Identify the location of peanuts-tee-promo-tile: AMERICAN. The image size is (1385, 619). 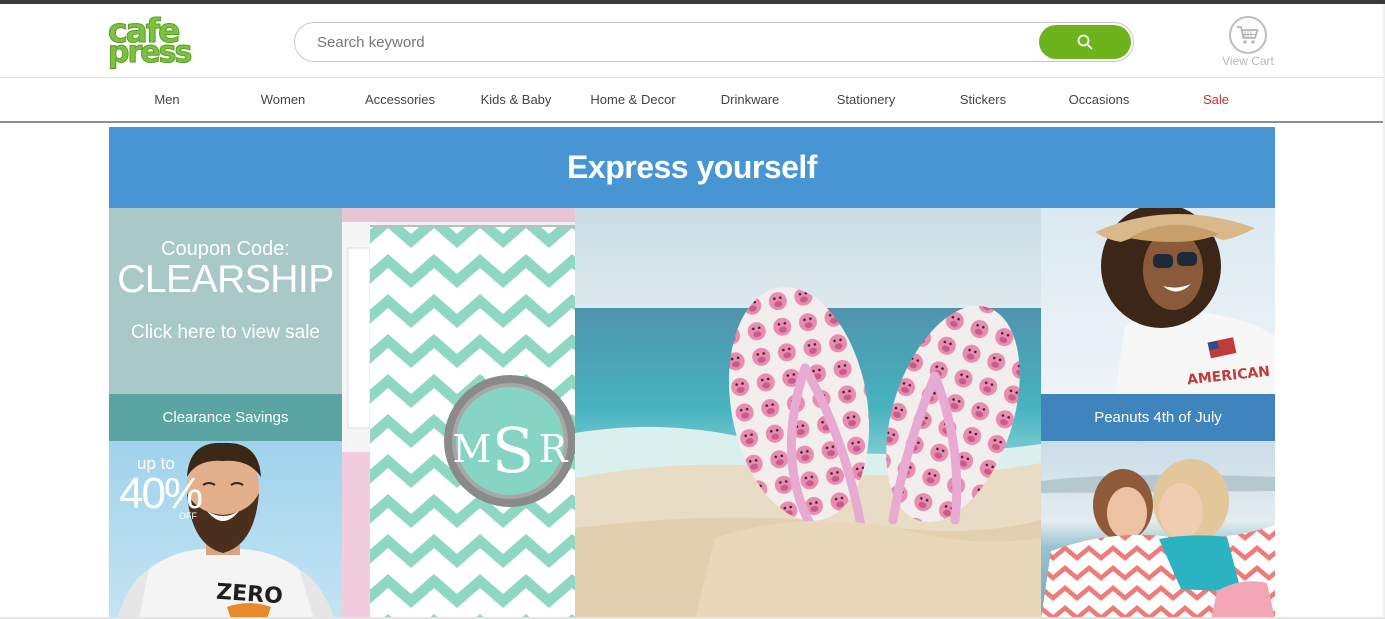
(1158, 301).